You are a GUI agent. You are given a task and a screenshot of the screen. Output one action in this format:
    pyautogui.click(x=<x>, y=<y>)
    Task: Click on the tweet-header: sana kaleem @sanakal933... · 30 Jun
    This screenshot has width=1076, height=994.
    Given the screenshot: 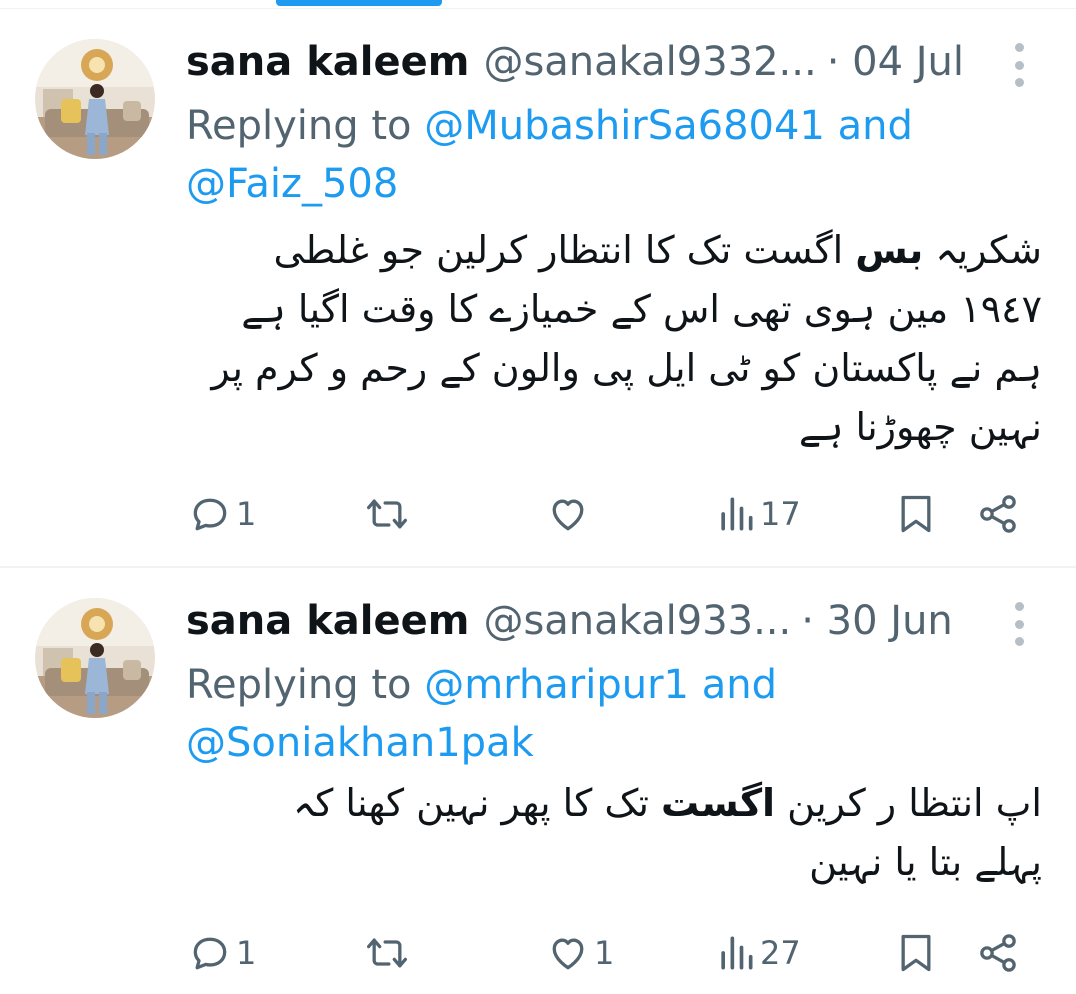 What is the action you would take?
    pyautogui.click(x=569, y=621)
    